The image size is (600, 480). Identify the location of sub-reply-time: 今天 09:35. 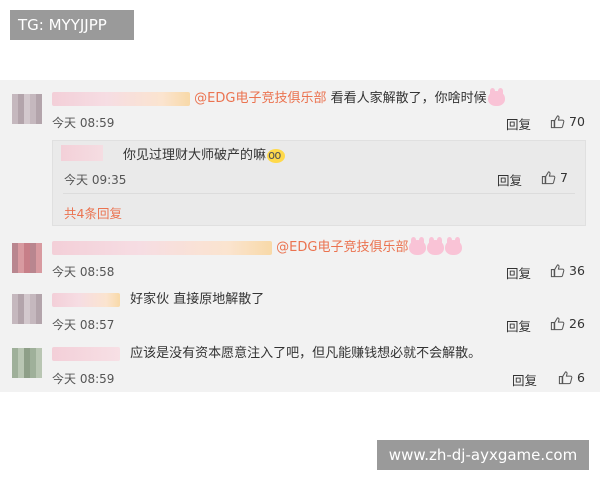
(95, 180).